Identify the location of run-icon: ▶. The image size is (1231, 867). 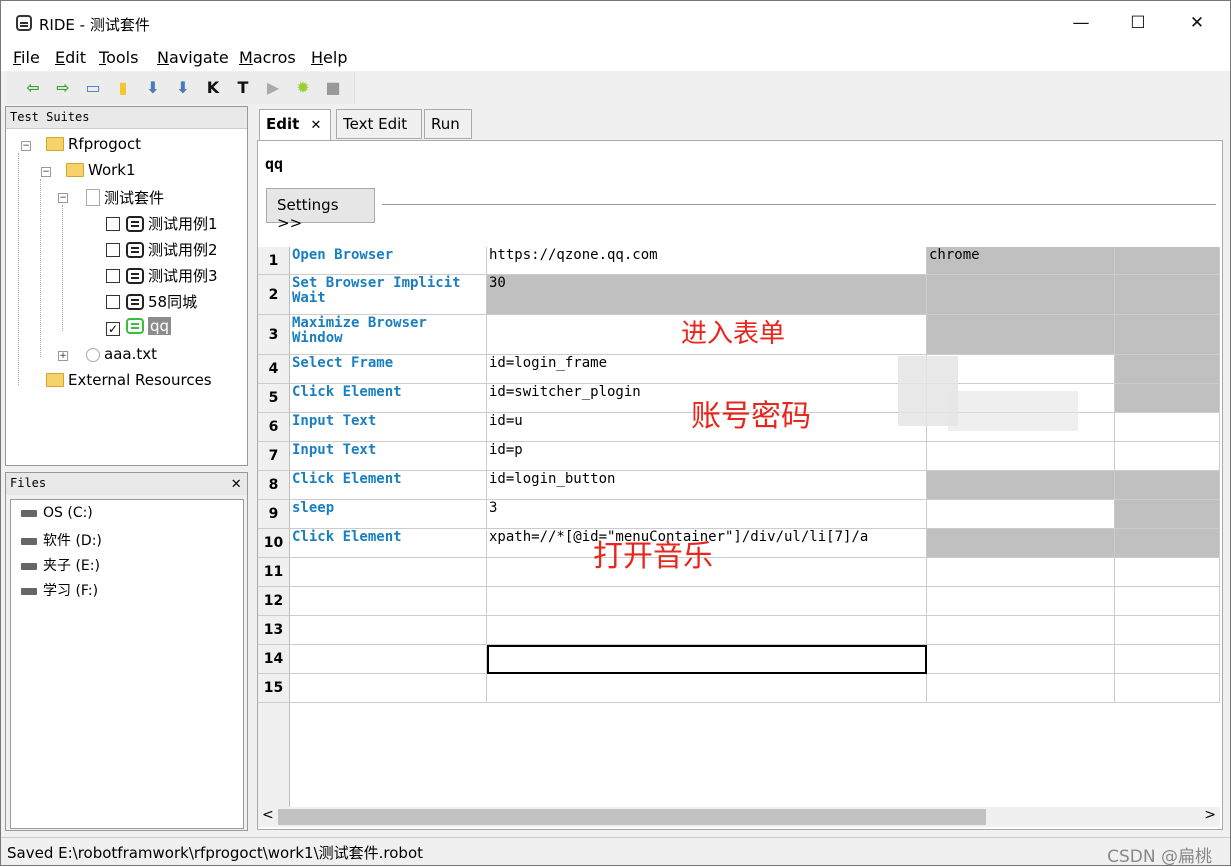
(273, 88).